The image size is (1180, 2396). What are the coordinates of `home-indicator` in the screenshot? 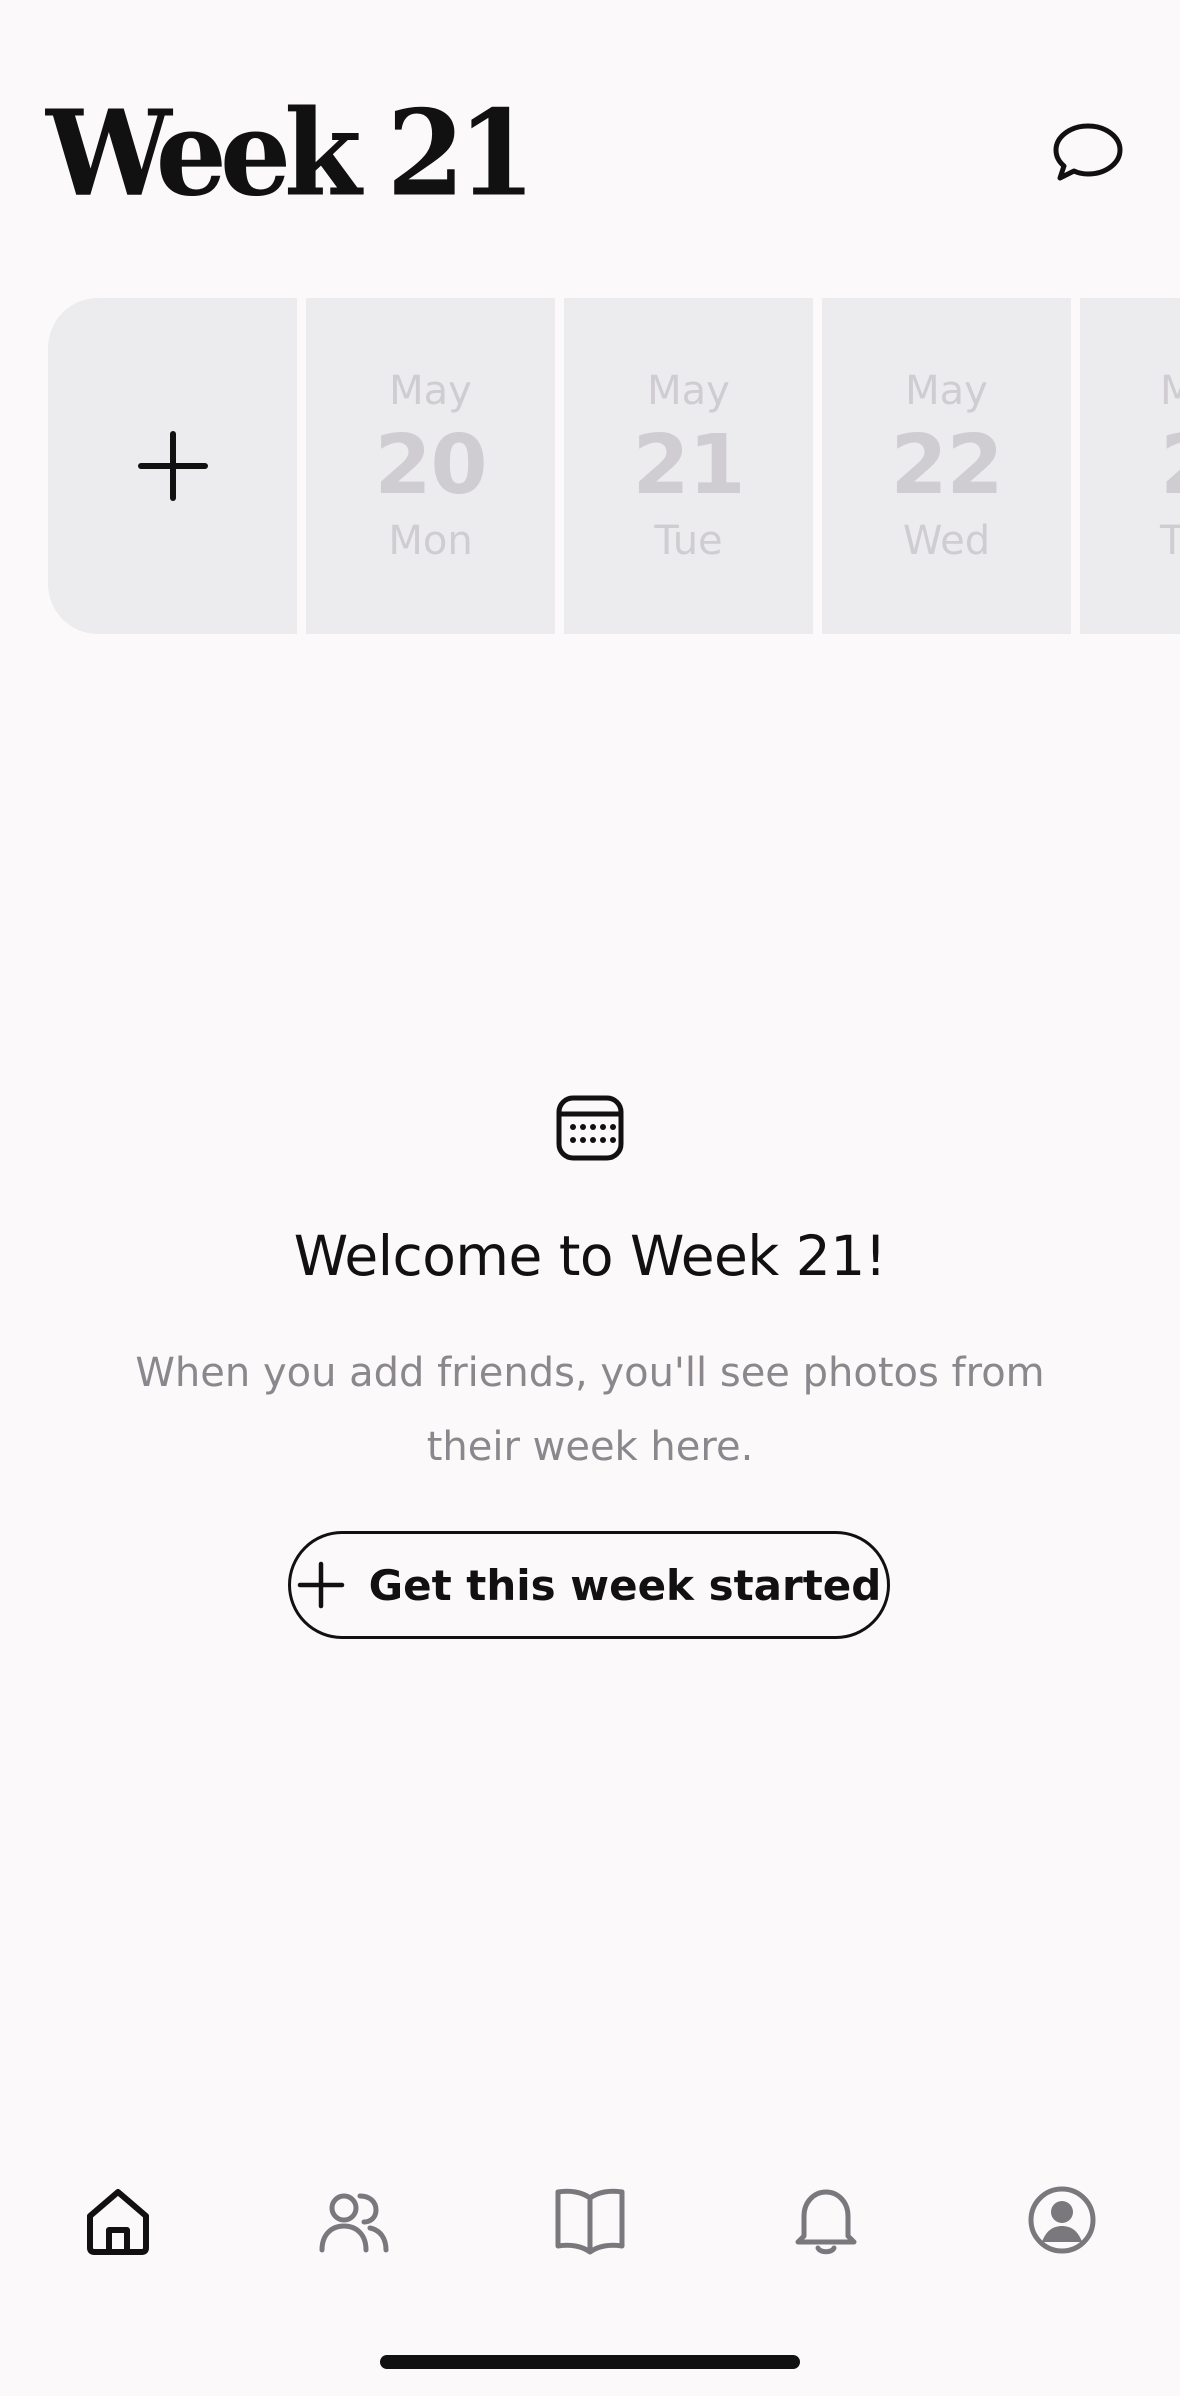 It's located at (590, 2362).